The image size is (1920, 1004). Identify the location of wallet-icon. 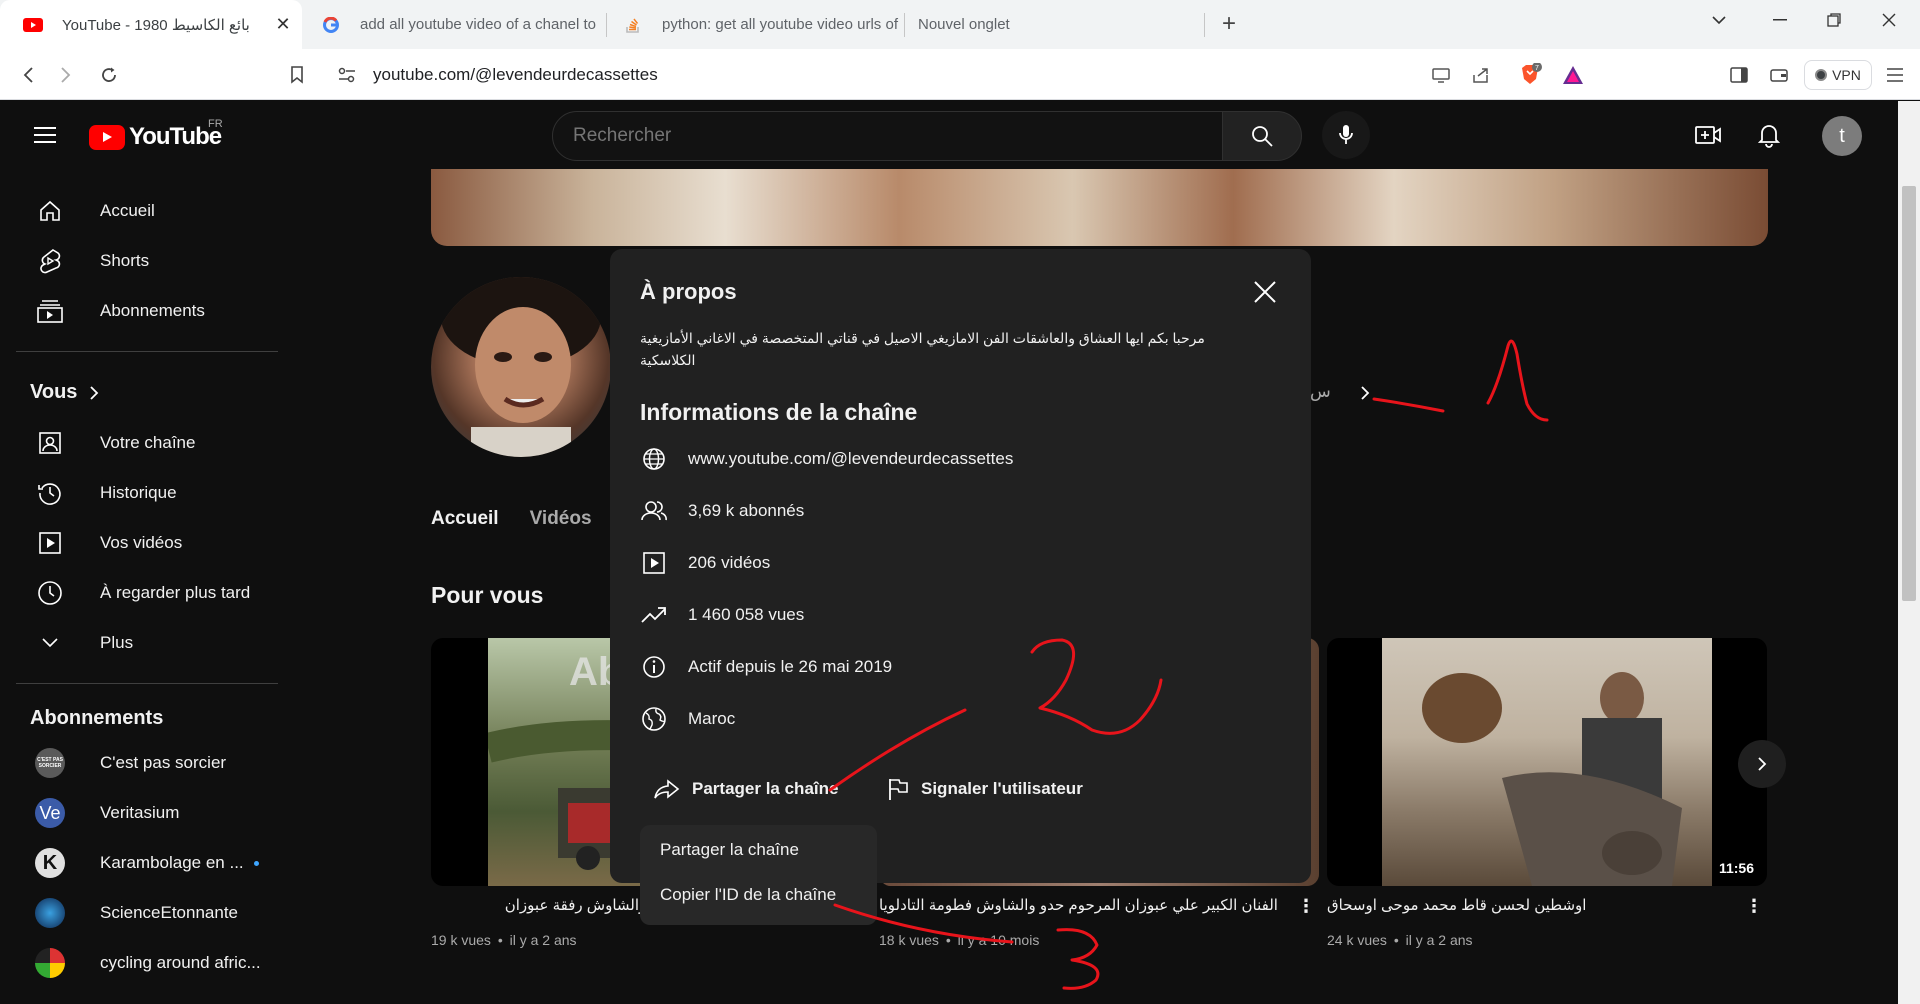
(1779, 74).